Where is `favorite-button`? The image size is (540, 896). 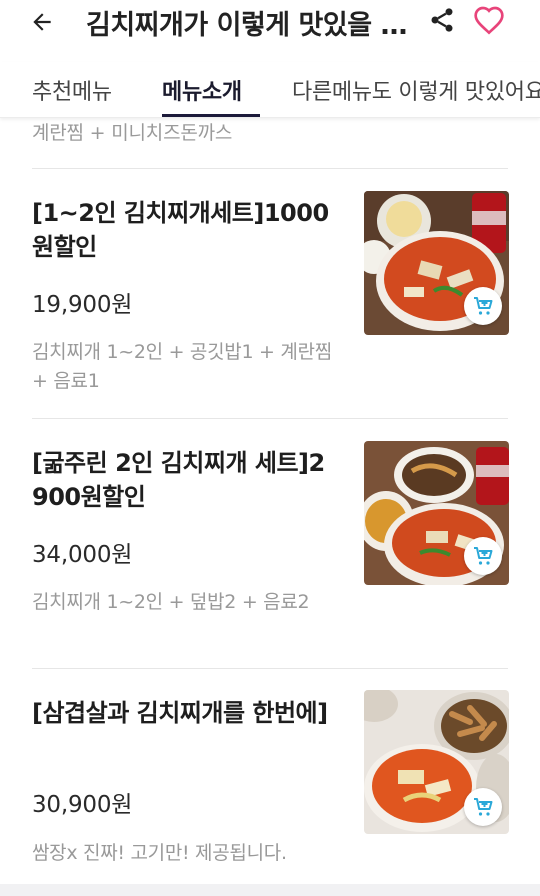
favorite-button is located at coordinates (489, 20).